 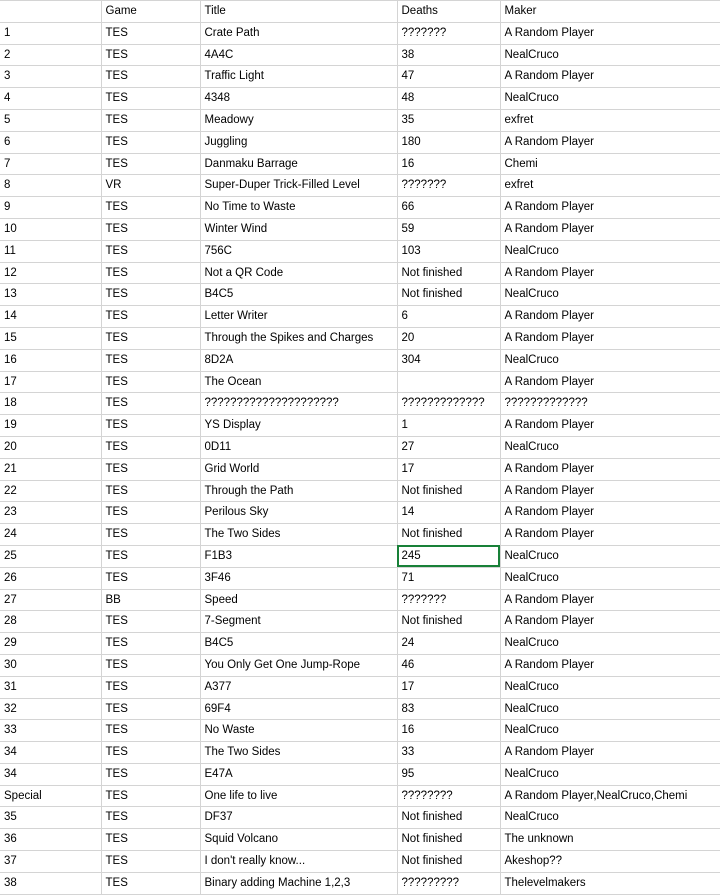 What do you see at coordinates (449, 731) in the screenshot?
I see `cell-deaths: 16` at bounding box center [449, 731].